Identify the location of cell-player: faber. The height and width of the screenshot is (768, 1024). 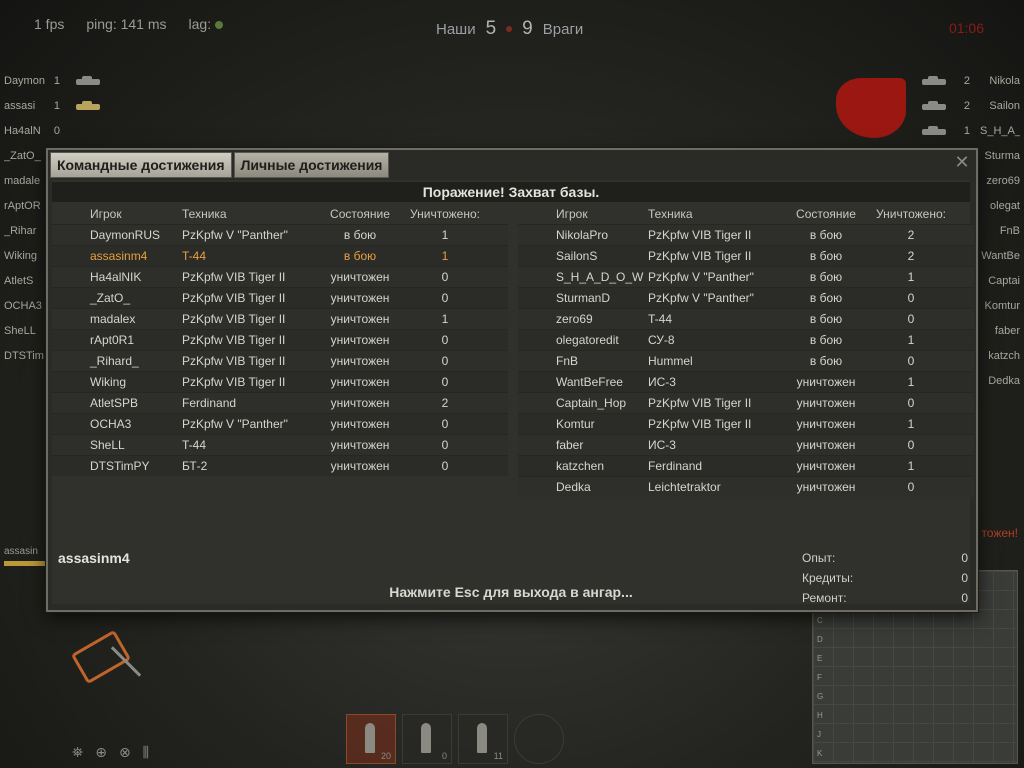
(570, 445).